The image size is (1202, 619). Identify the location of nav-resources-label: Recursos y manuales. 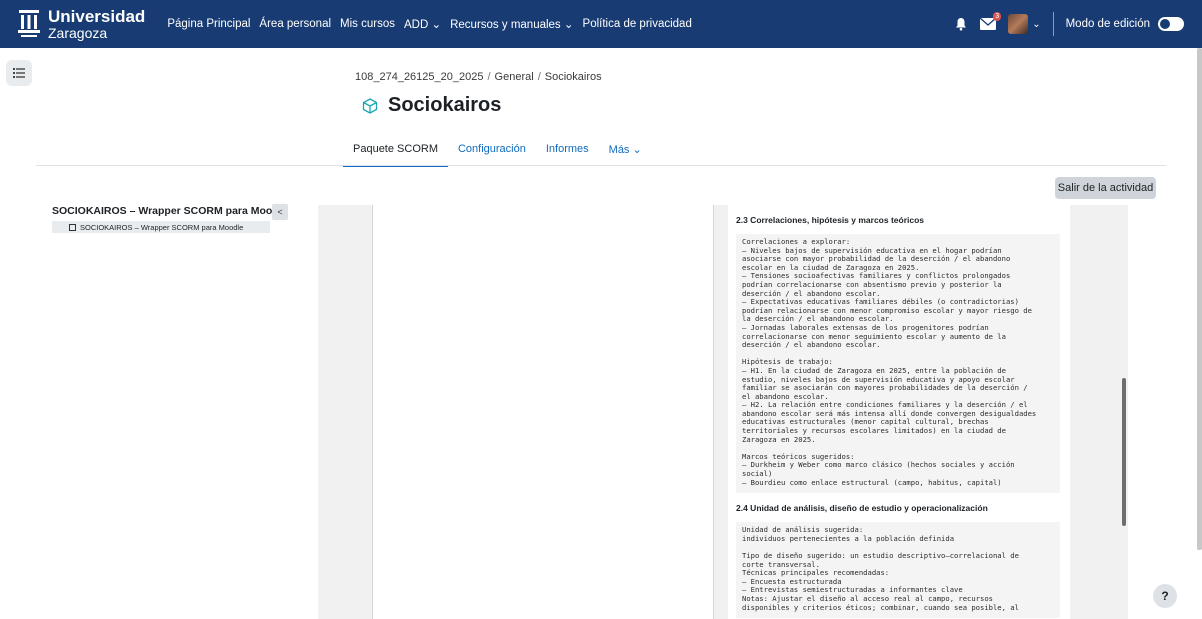
(505, 25).